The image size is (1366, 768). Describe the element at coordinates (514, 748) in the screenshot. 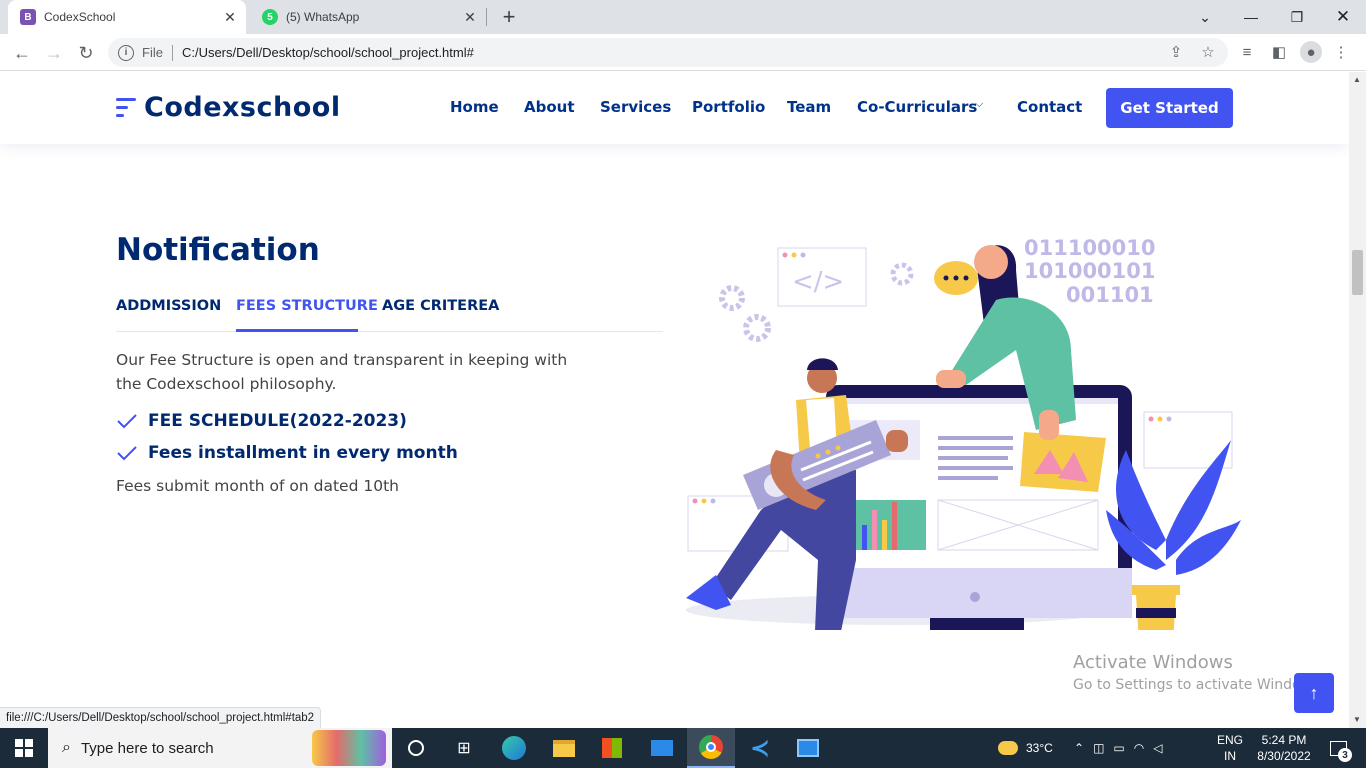

I see `edge-app` at that location.